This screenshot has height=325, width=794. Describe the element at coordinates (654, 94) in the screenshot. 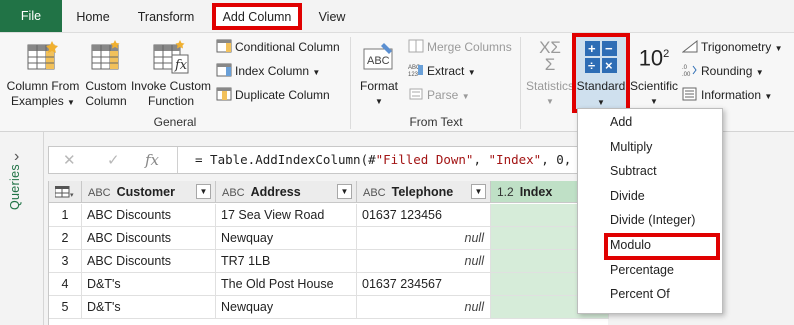

I see `scientific-button: Scientific ▼` at that location.